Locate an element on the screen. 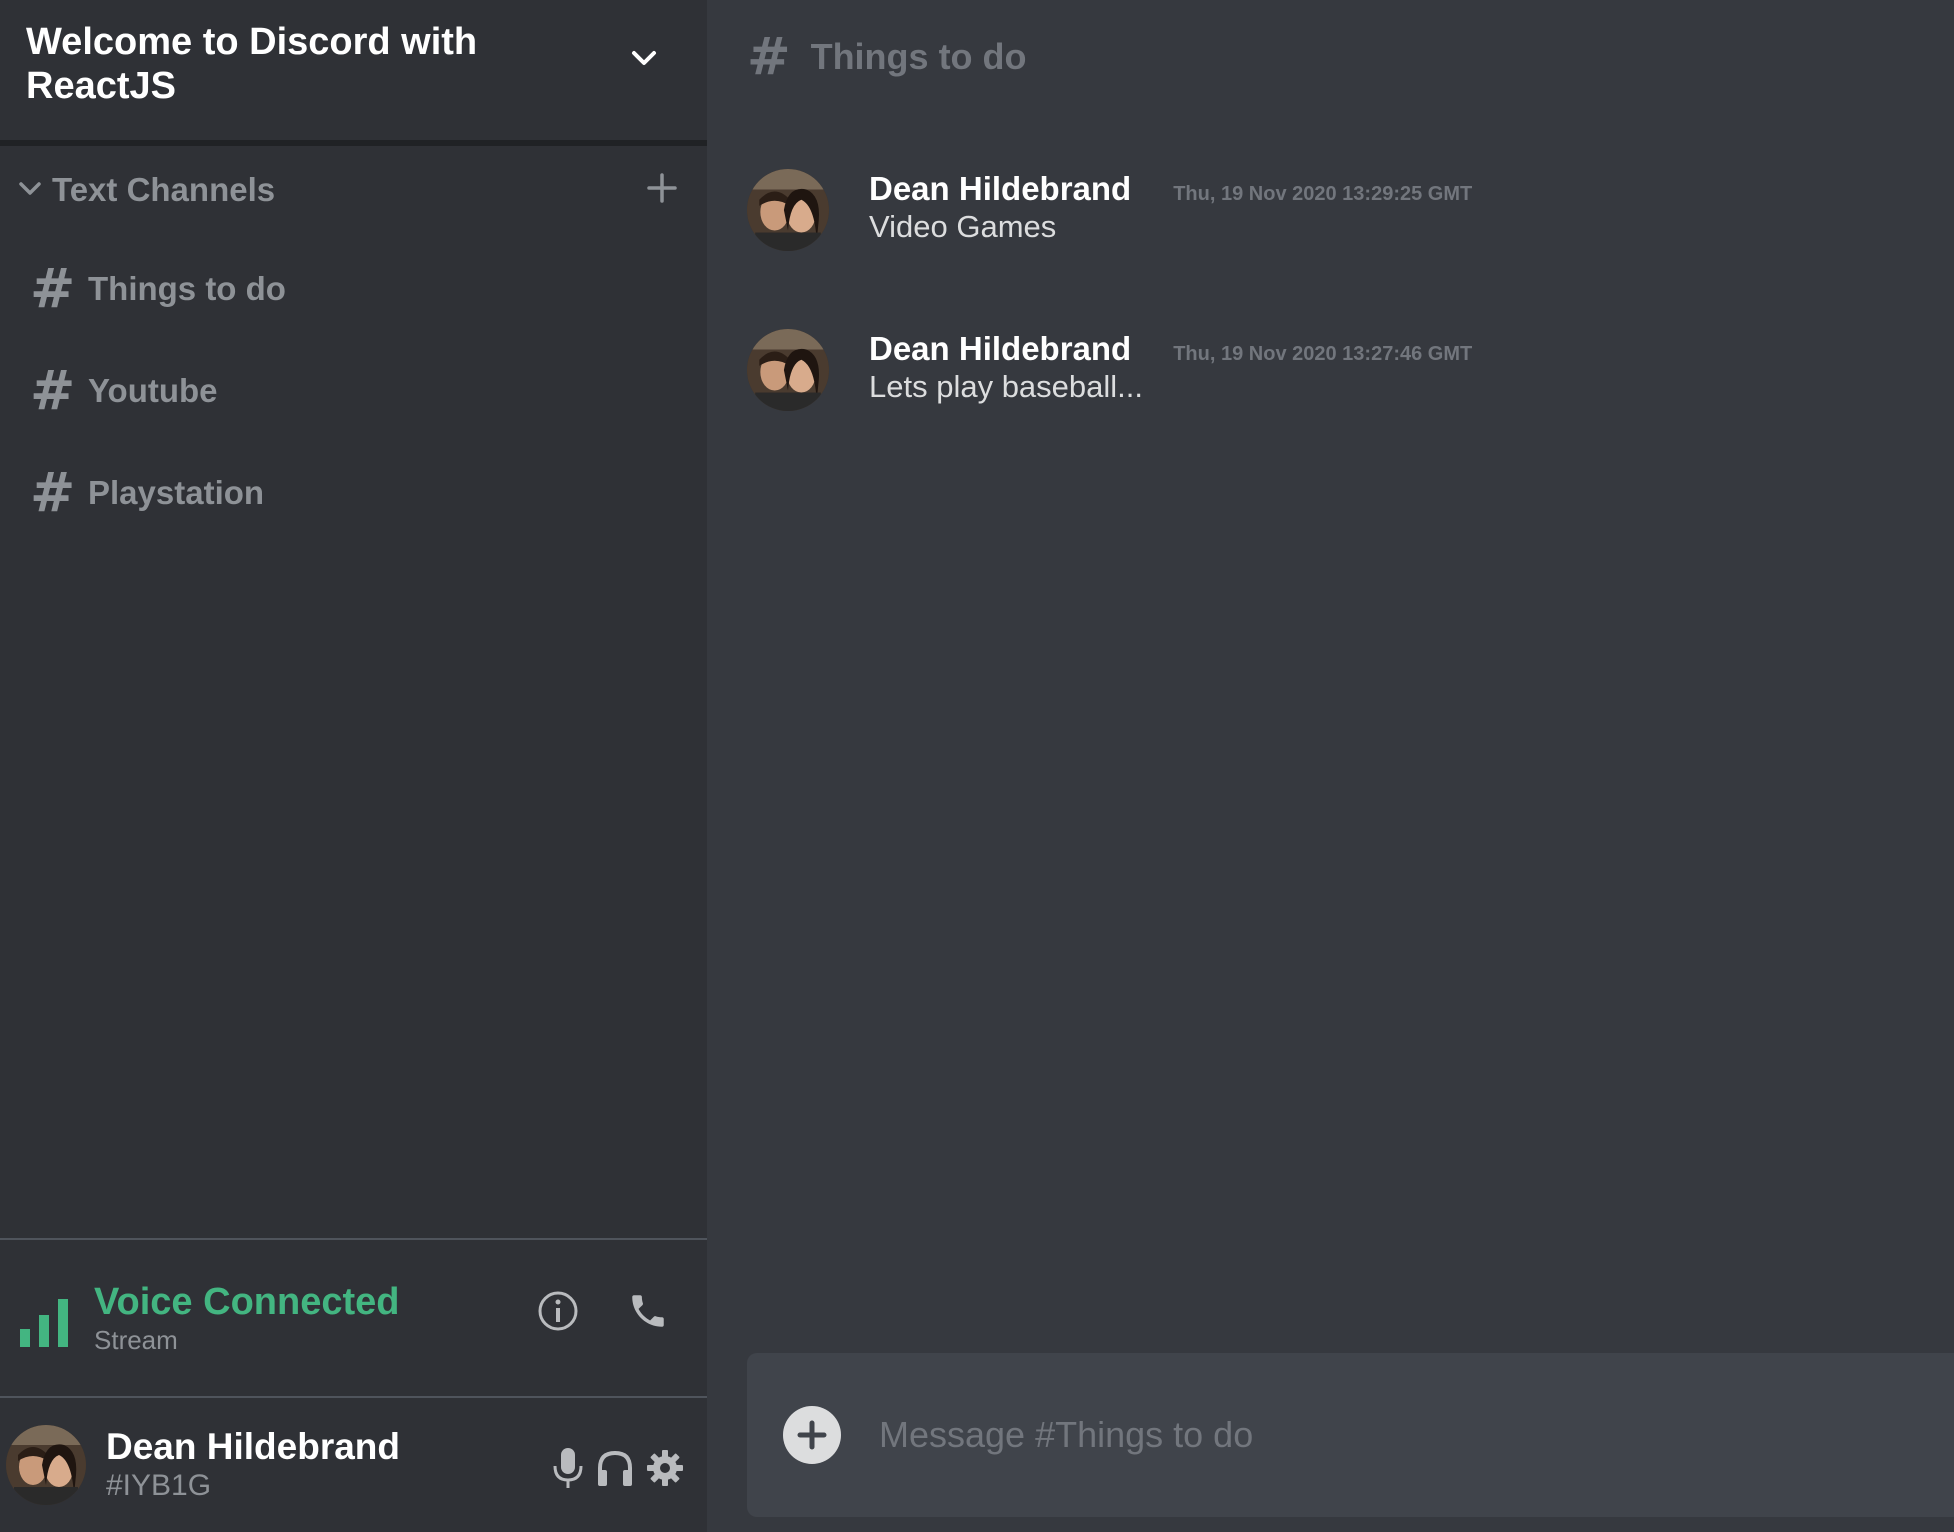  channel-label: Things to do is located at coordinates (187, 288).